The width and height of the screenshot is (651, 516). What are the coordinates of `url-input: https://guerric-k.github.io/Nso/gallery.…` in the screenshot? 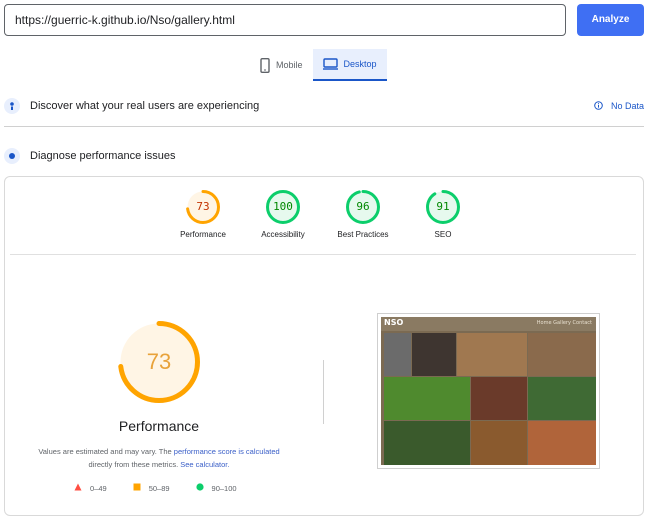 It's located at (285, 20).